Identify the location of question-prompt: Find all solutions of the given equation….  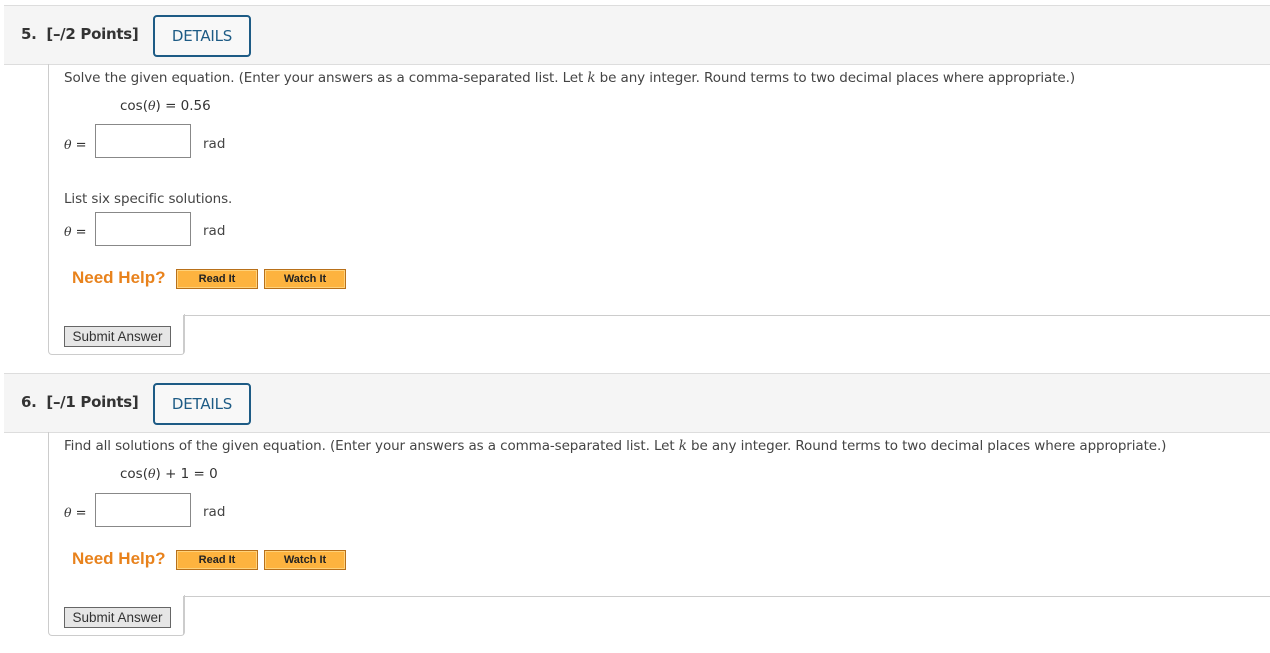
(615, 446).